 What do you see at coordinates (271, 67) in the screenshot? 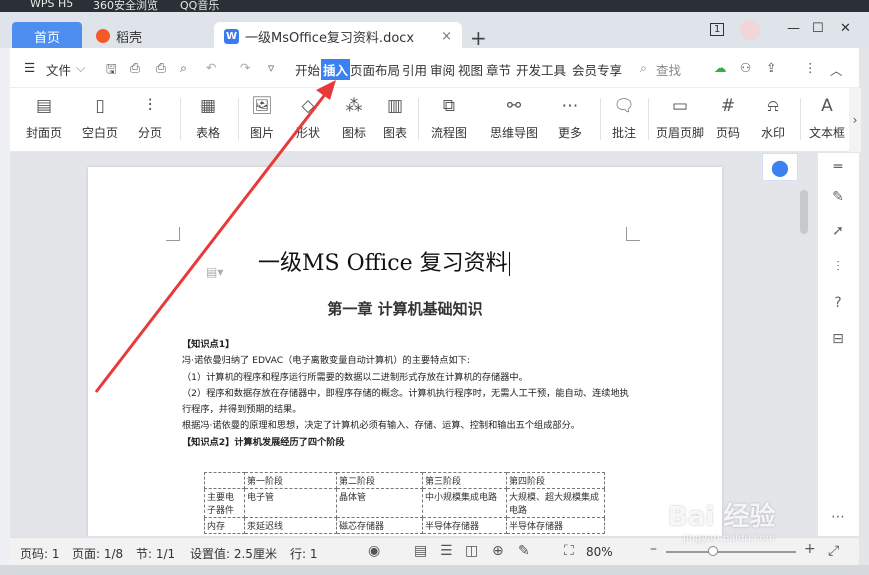
I see `more-dropdown-icon: ▿` at bounding box center [271, 67].